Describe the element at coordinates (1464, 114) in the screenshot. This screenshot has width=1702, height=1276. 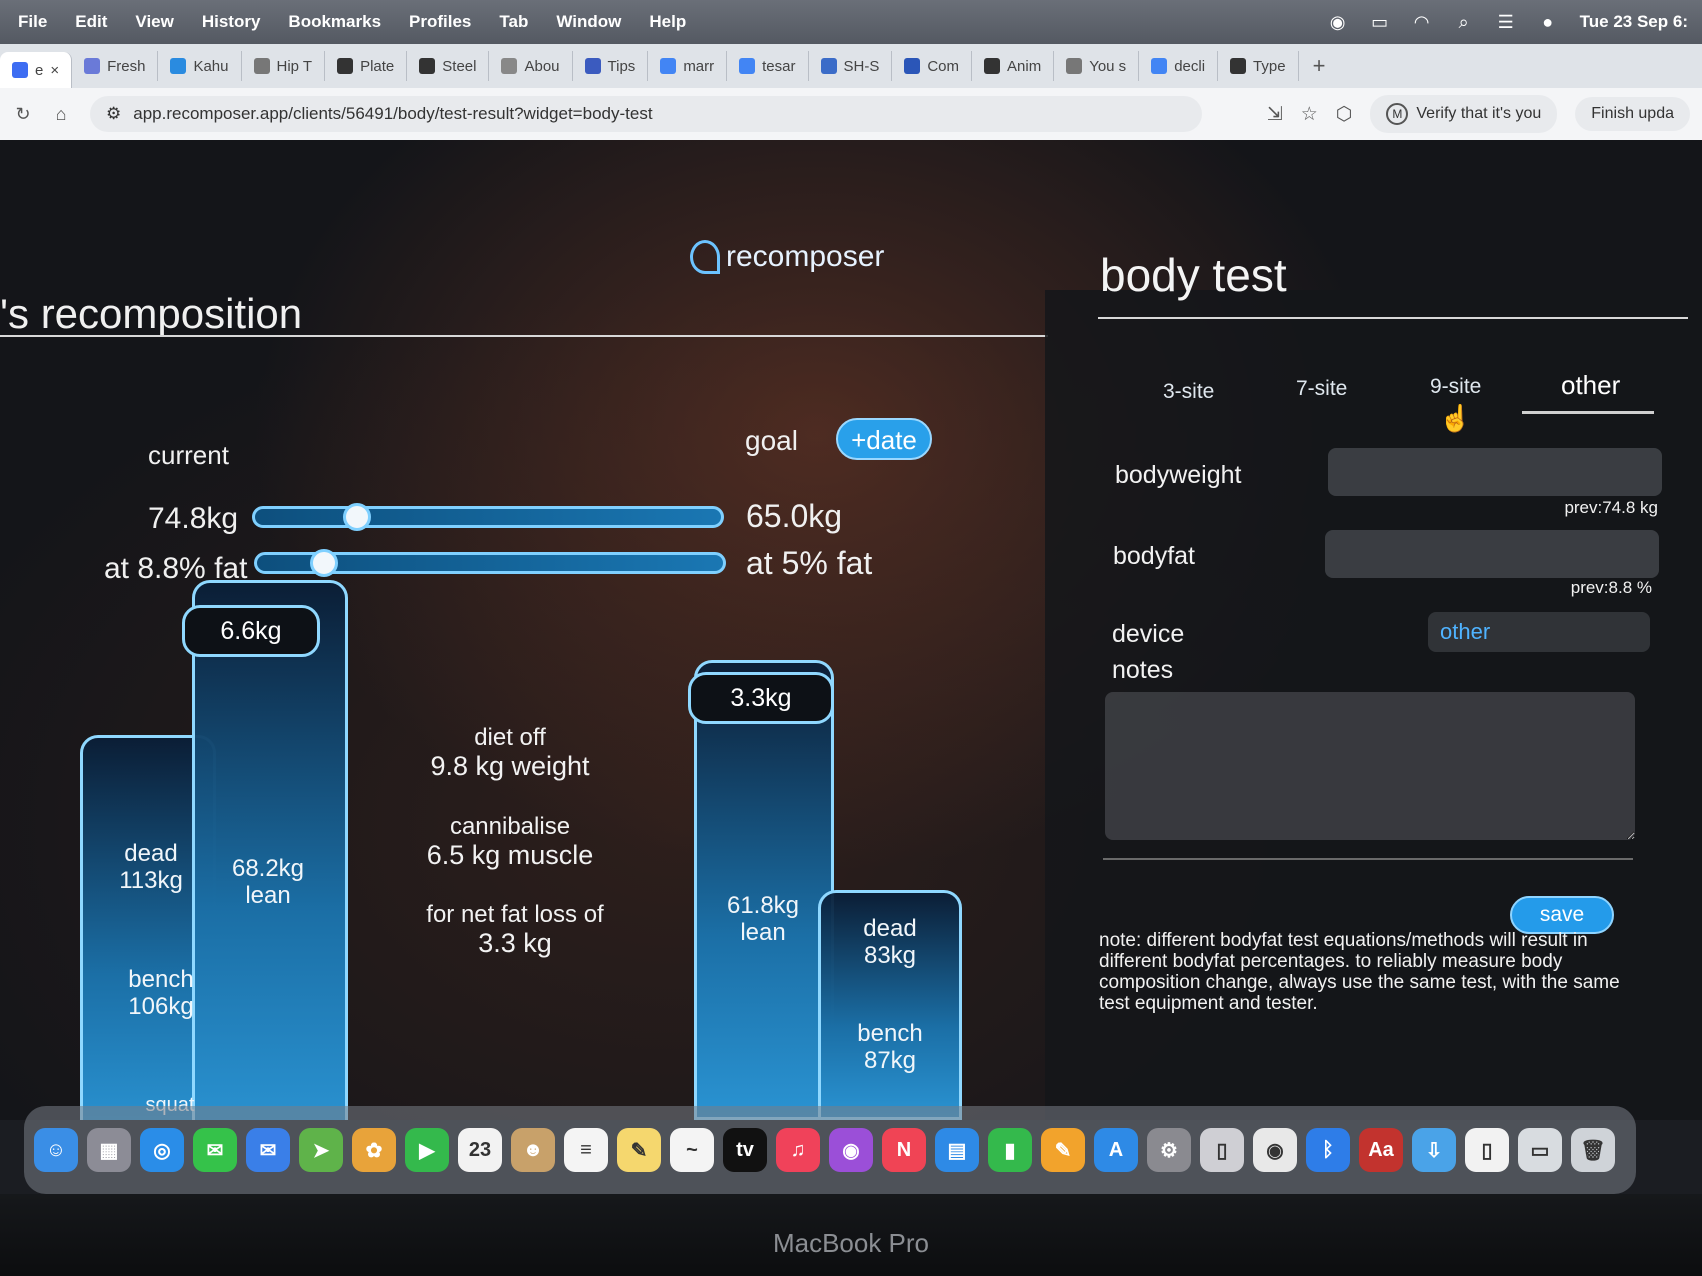
I see `verify-identity-button: M Verify that it's you` at that location.